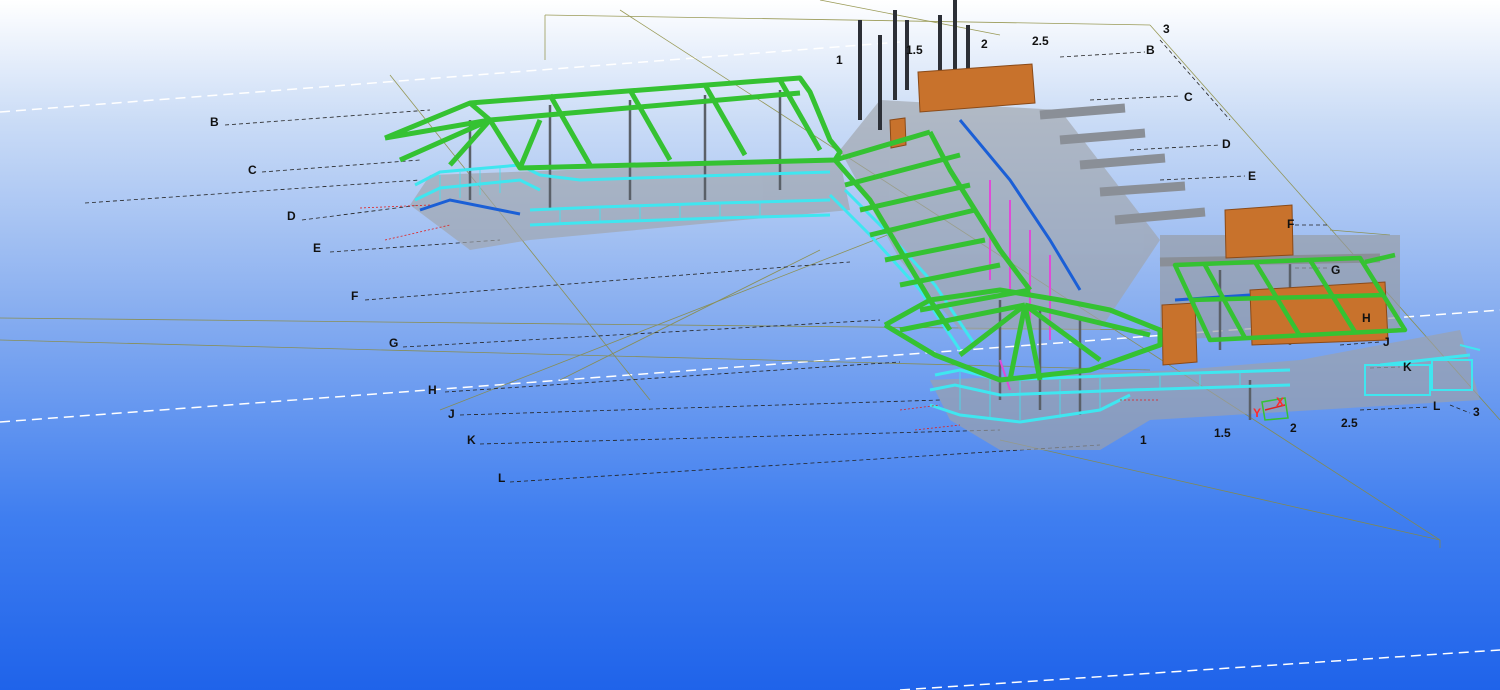 This screenshot has height=690, width=1500. I want to click on grid-label-top-3: 3, so click(1166, 29).